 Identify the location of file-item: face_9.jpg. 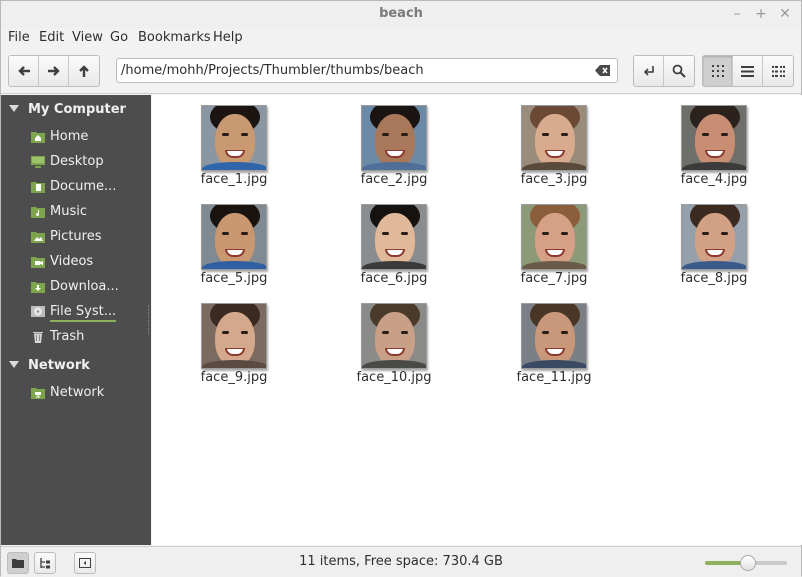
(234, 339).